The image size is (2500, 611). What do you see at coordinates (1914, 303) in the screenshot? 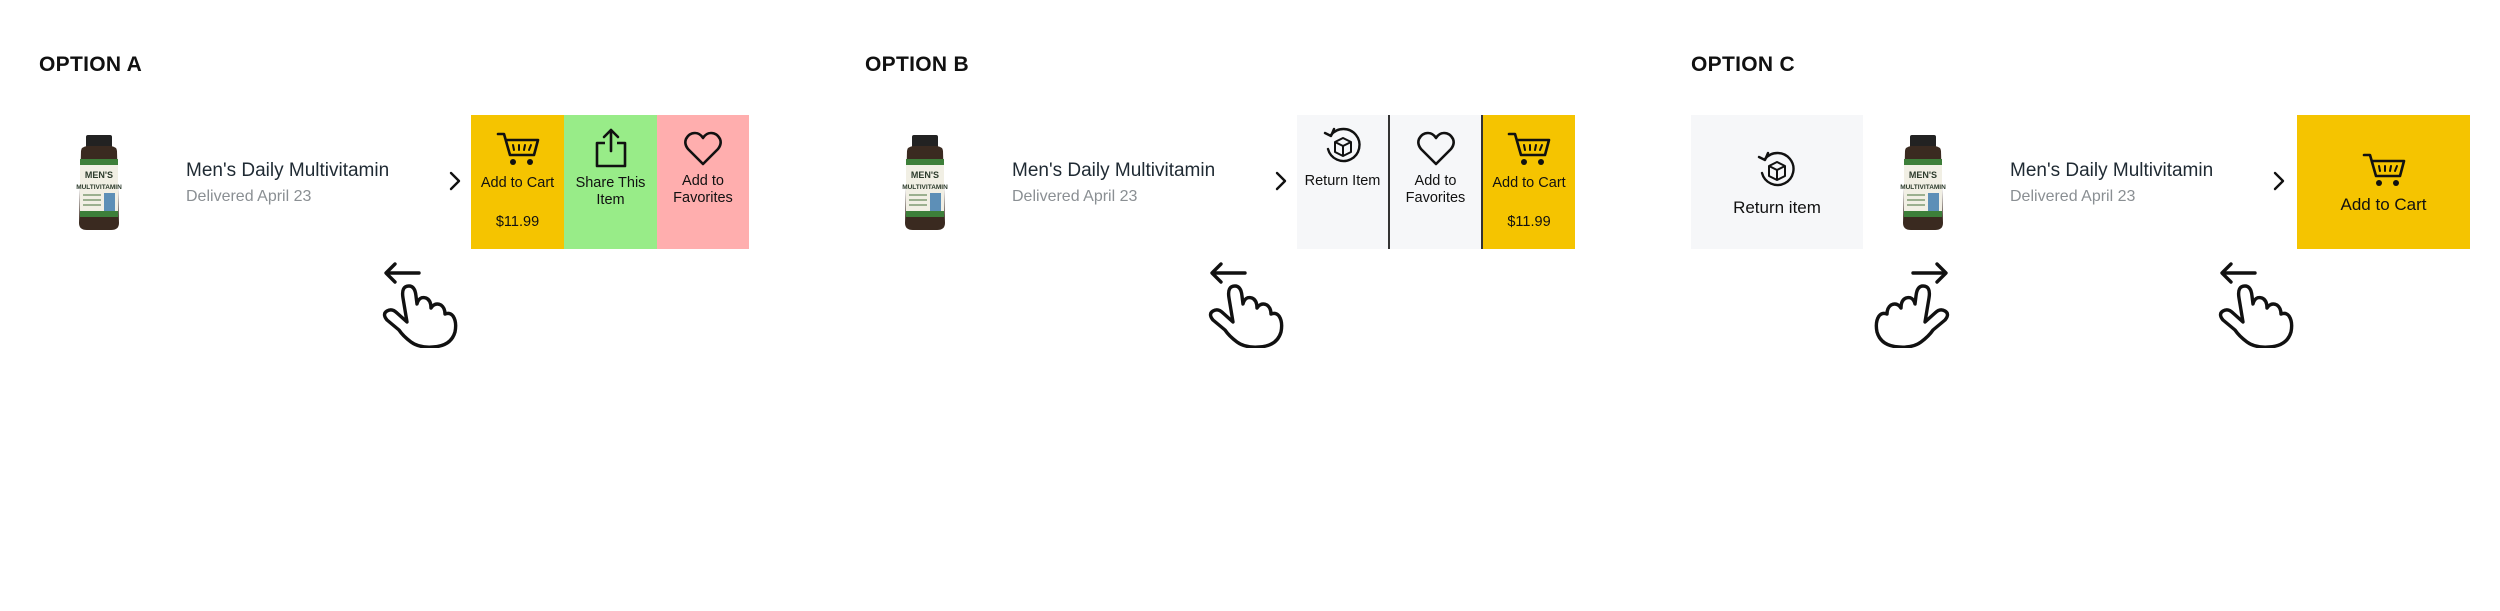
I see `swipe-right-gesture-icon` at bounding box center [1914, 303].